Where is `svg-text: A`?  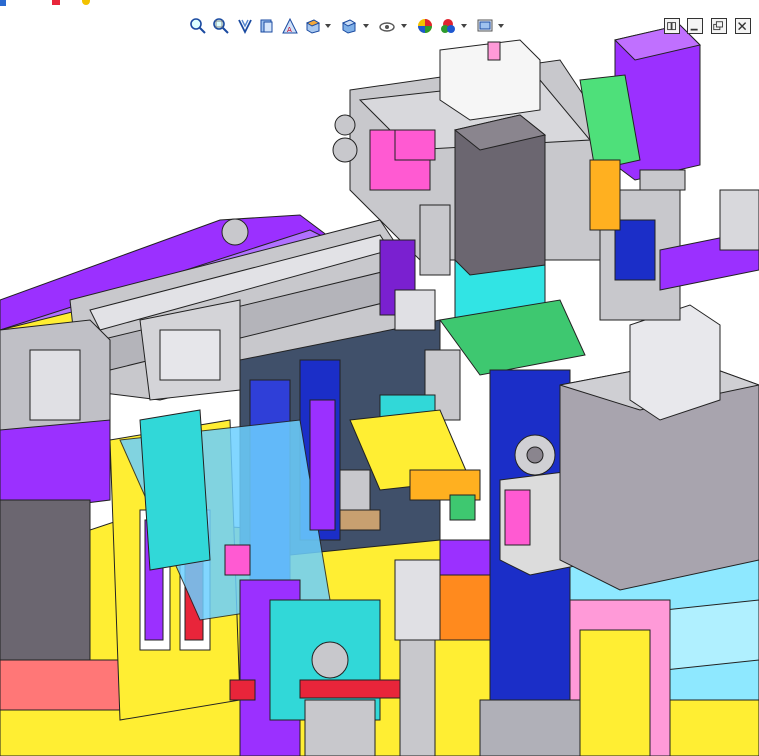 svg-text: A is located at coordinates (289, 30).